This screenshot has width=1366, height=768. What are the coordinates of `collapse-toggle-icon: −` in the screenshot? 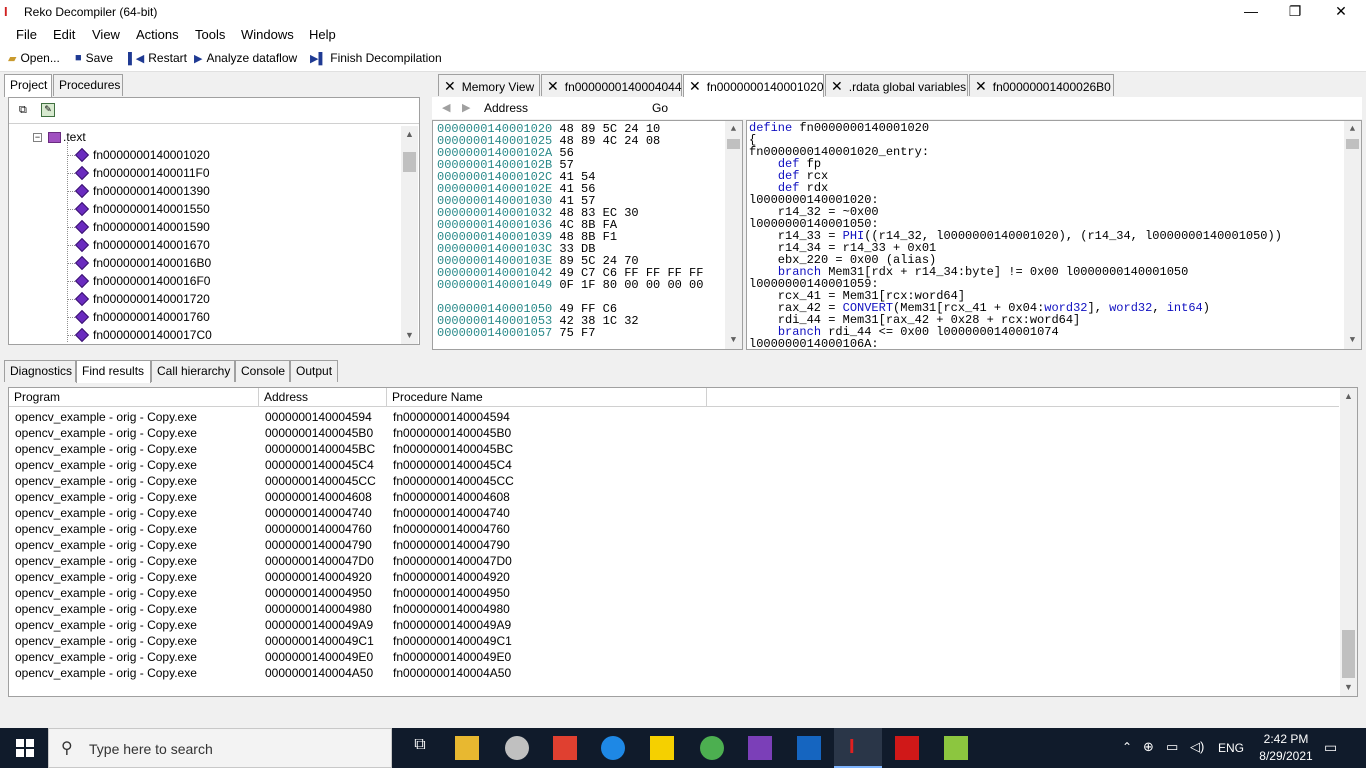 It's located at (37, 137).